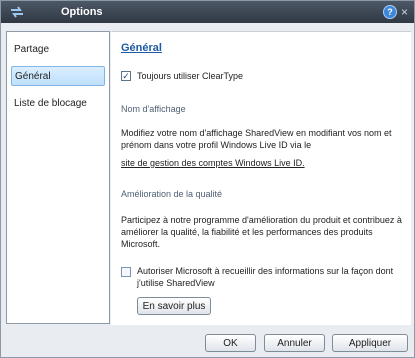 Image resolution: width=415 pixels, height=358 pixels. Describe the element at coordinates (32, 49) in the screenshot. I see `sidebar-item-label: Partage` at that location.